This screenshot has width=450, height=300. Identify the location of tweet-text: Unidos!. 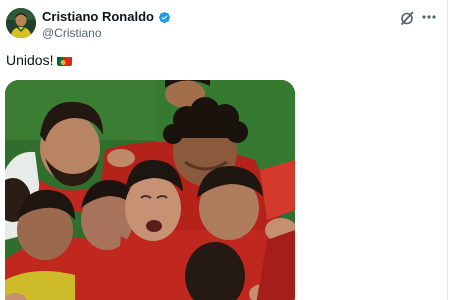
(39, 60).